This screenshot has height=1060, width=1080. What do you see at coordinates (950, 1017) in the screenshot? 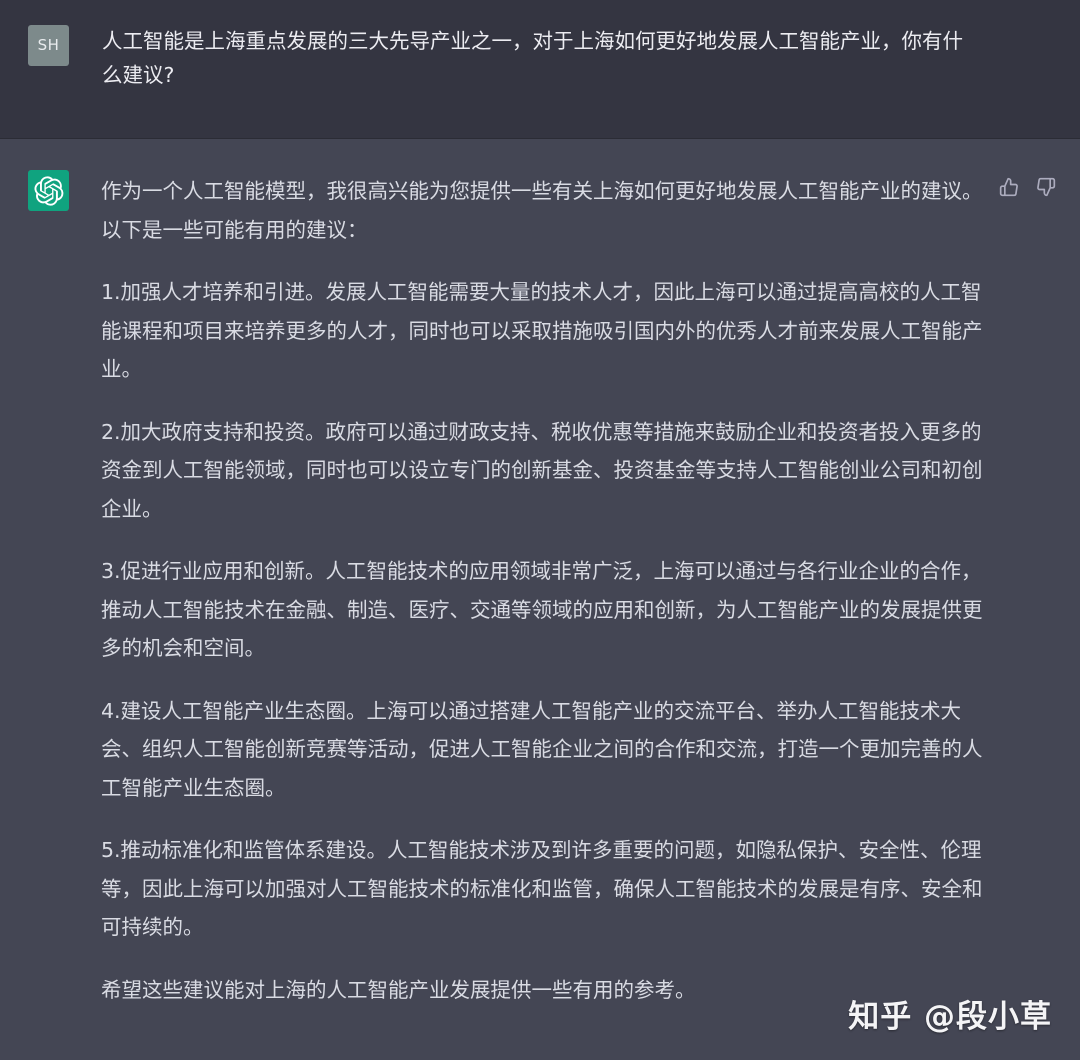
I see `zhihu-watermark: 知乎 @段小草` at bounding box center [950, 1017].